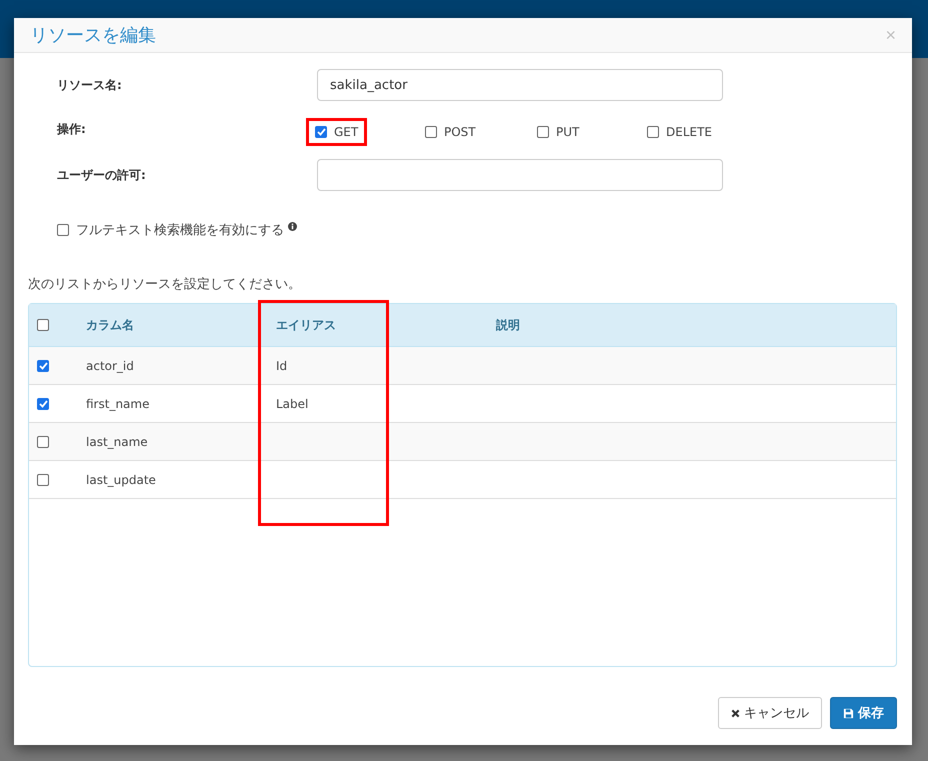 The width and height of the screenshot is (928, 761). What do you see at coordinates (507, 325) in the screenshot?
I see `column-header: 説明` at bounding box center [507, 325].